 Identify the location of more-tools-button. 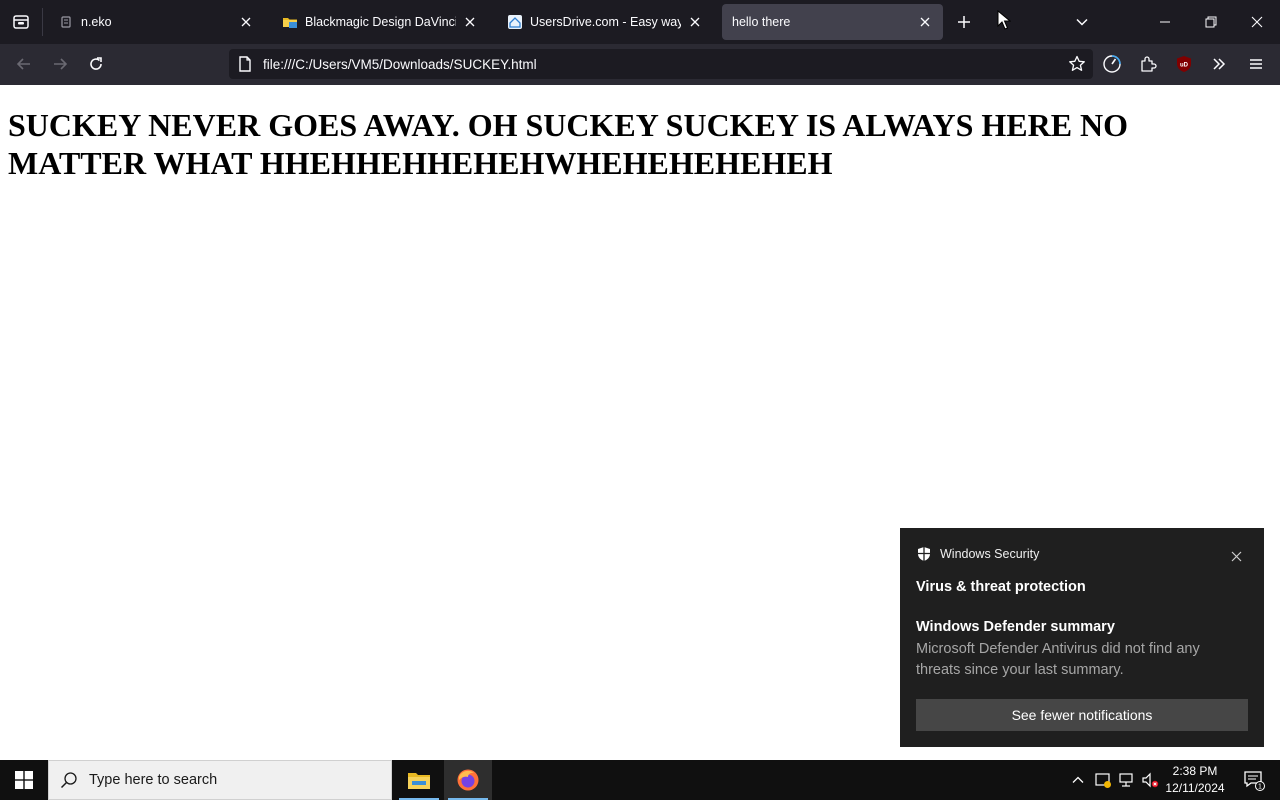
(1219, 64).